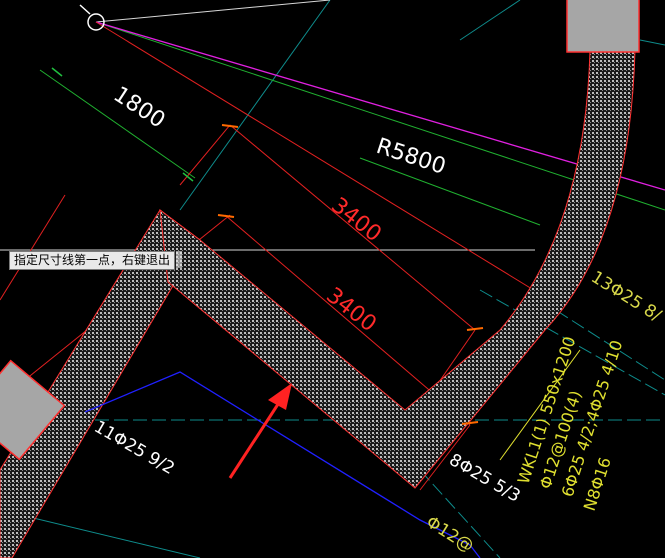 The image size is (665, 558). Describe the element at coordinates (411, 157) in the screenshot. I see `dim-r5800: R5800` at that location.